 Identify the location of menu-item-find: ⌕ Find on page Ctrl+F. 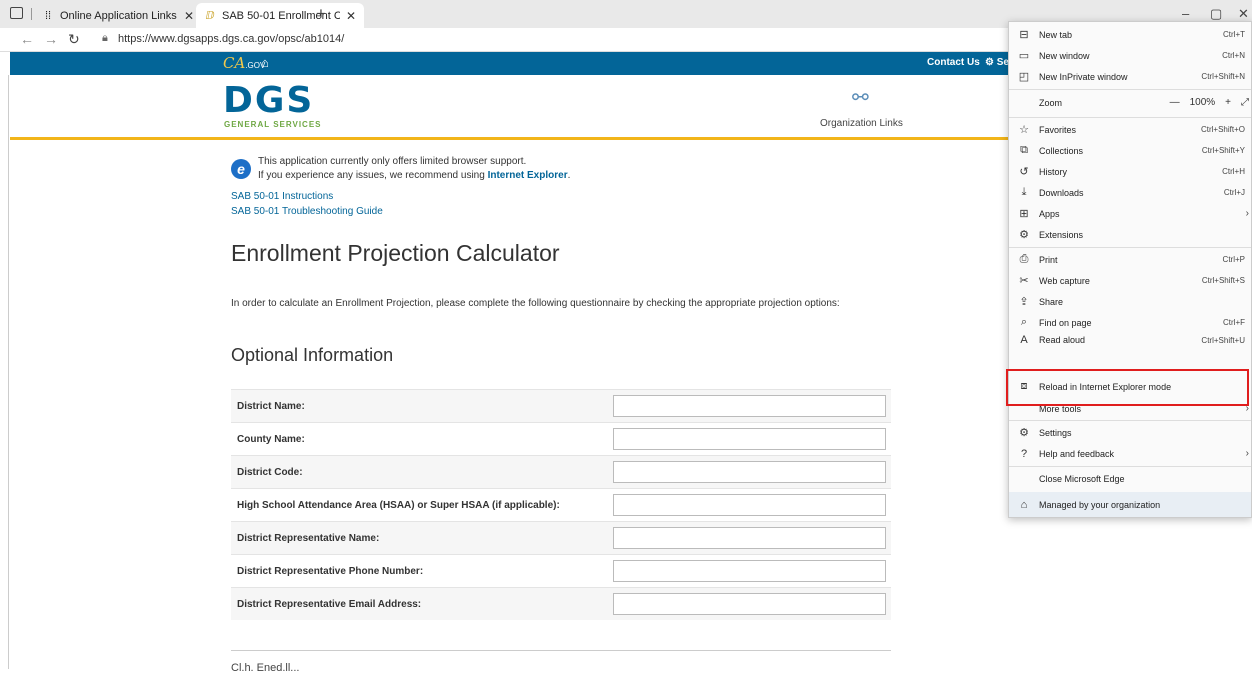
(1130, 322).